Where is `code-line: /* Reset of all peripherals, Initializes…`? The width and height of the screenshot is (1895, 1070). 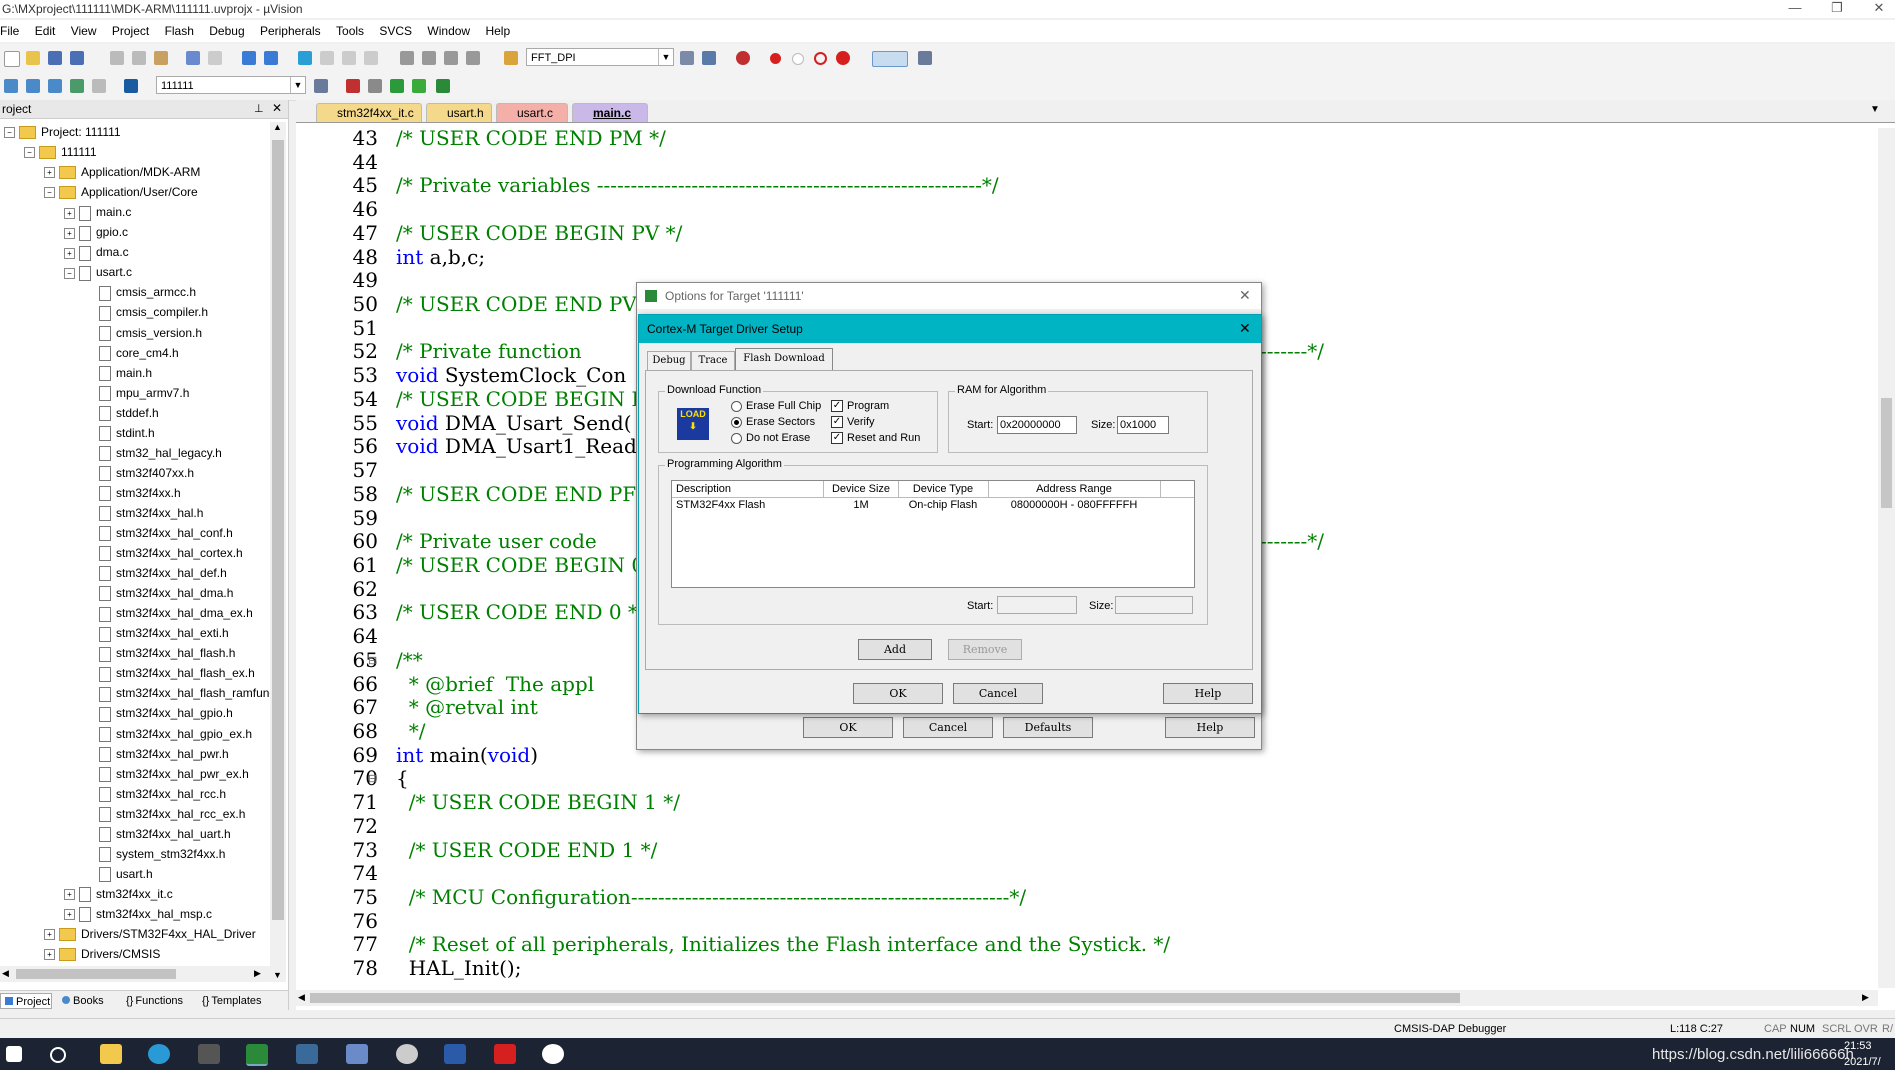 code-line: /* Reset of all peripherals, Initializes… is located at coordinates (783, 944).